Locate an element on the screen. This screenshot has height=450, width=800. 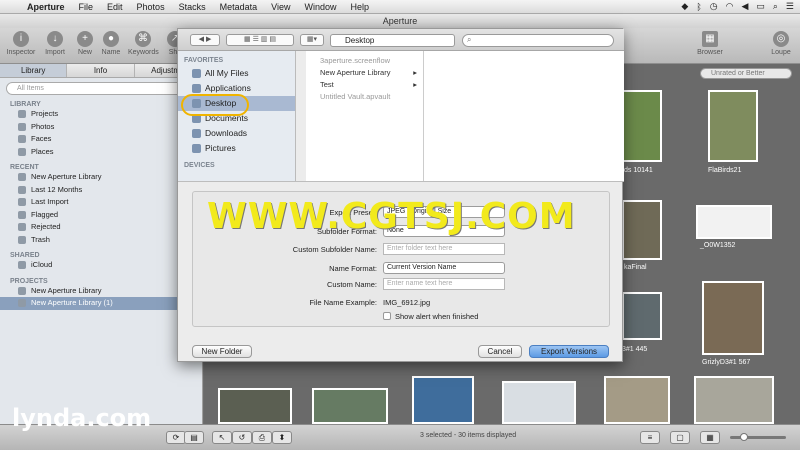
folder-item: New Aperture Library ▸ is located at coordinates (364, 73).